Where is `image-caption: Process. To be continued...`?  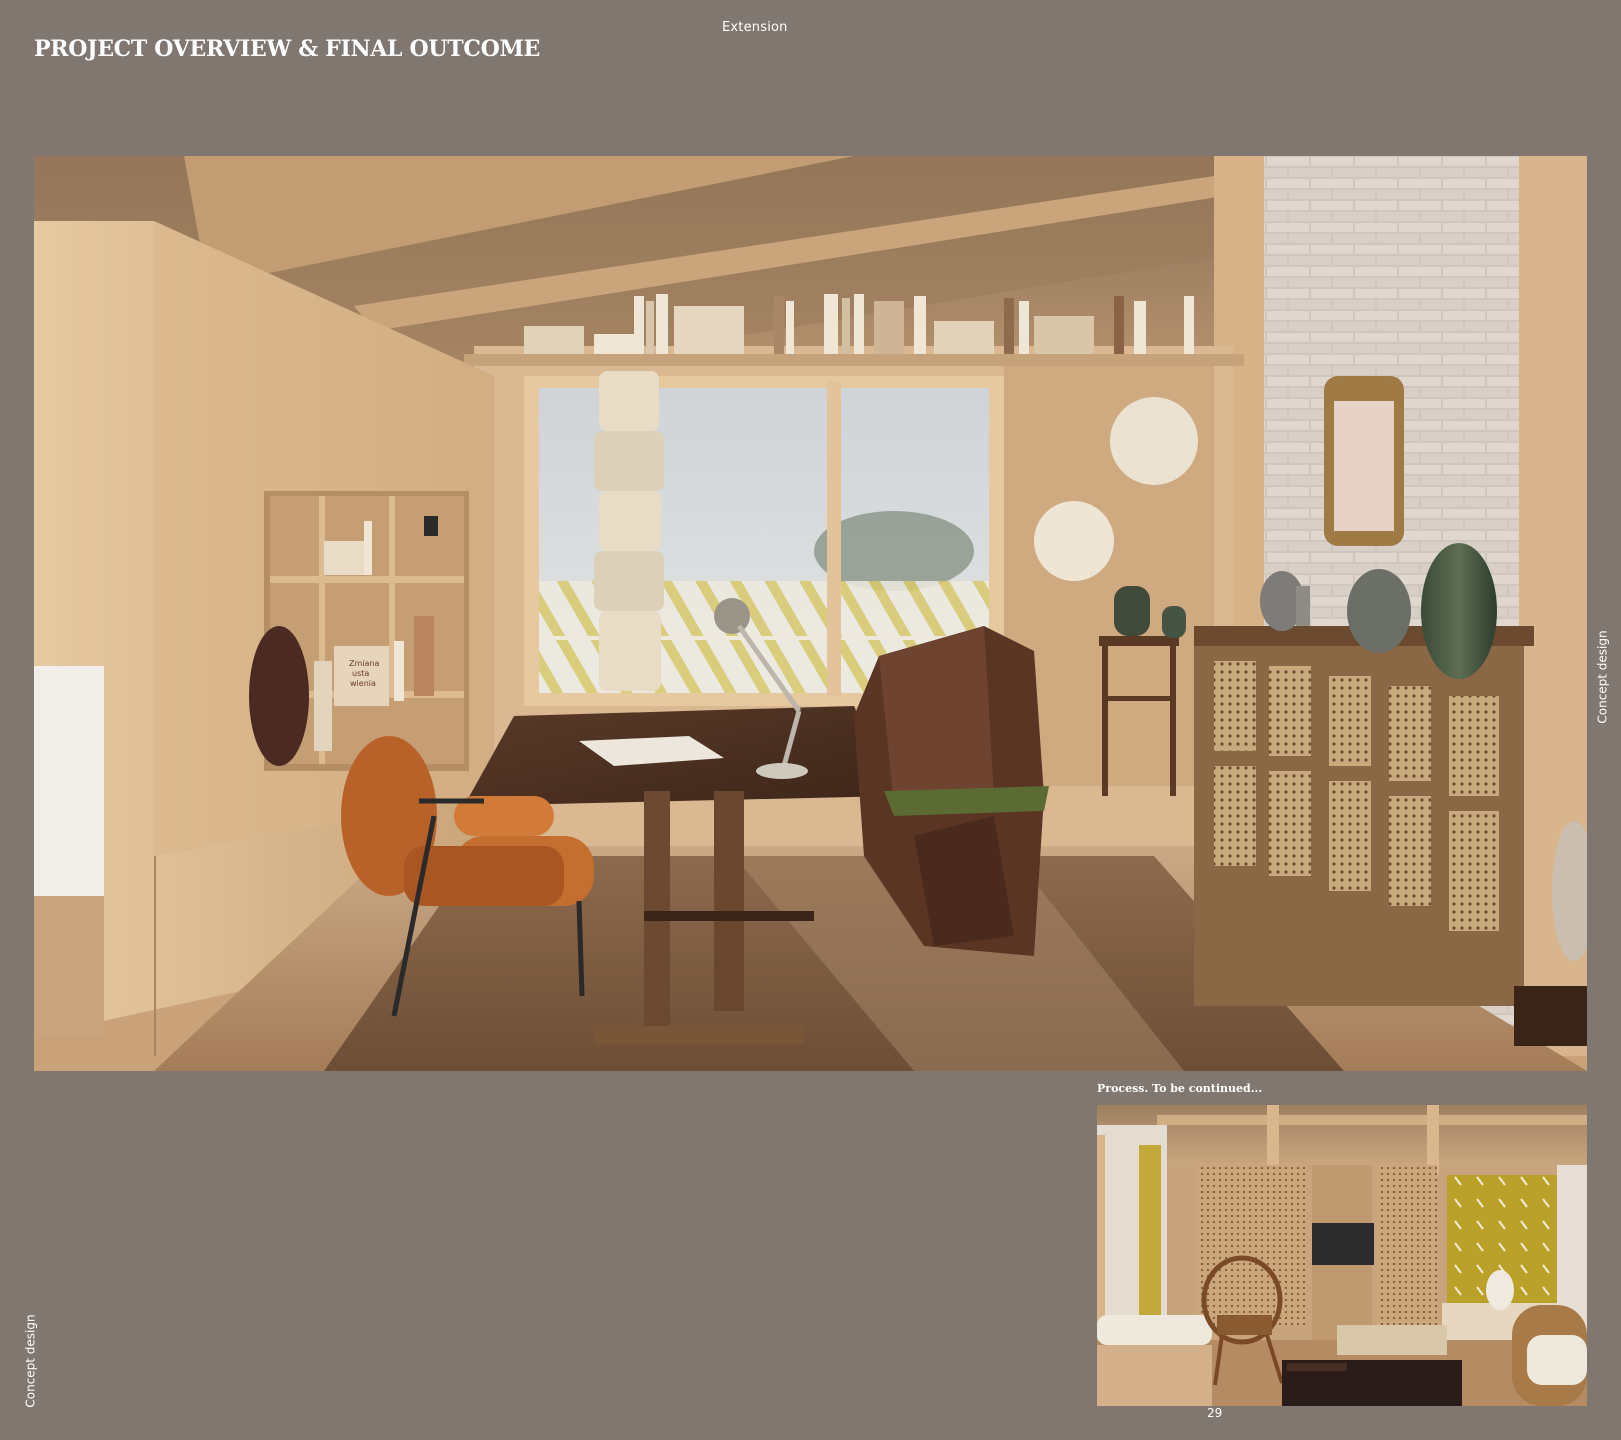 image-caption: Process. To be continued... is located at coordinates (1180, 1088).